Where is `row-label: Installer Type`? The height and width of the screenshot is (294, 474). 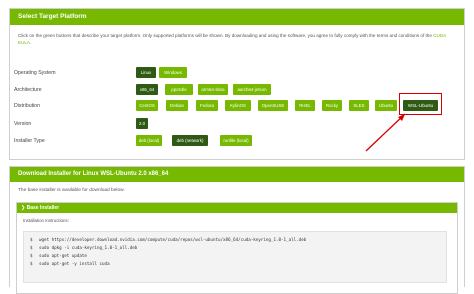 row-label: Installer Type is located at coordinates (29, 141).